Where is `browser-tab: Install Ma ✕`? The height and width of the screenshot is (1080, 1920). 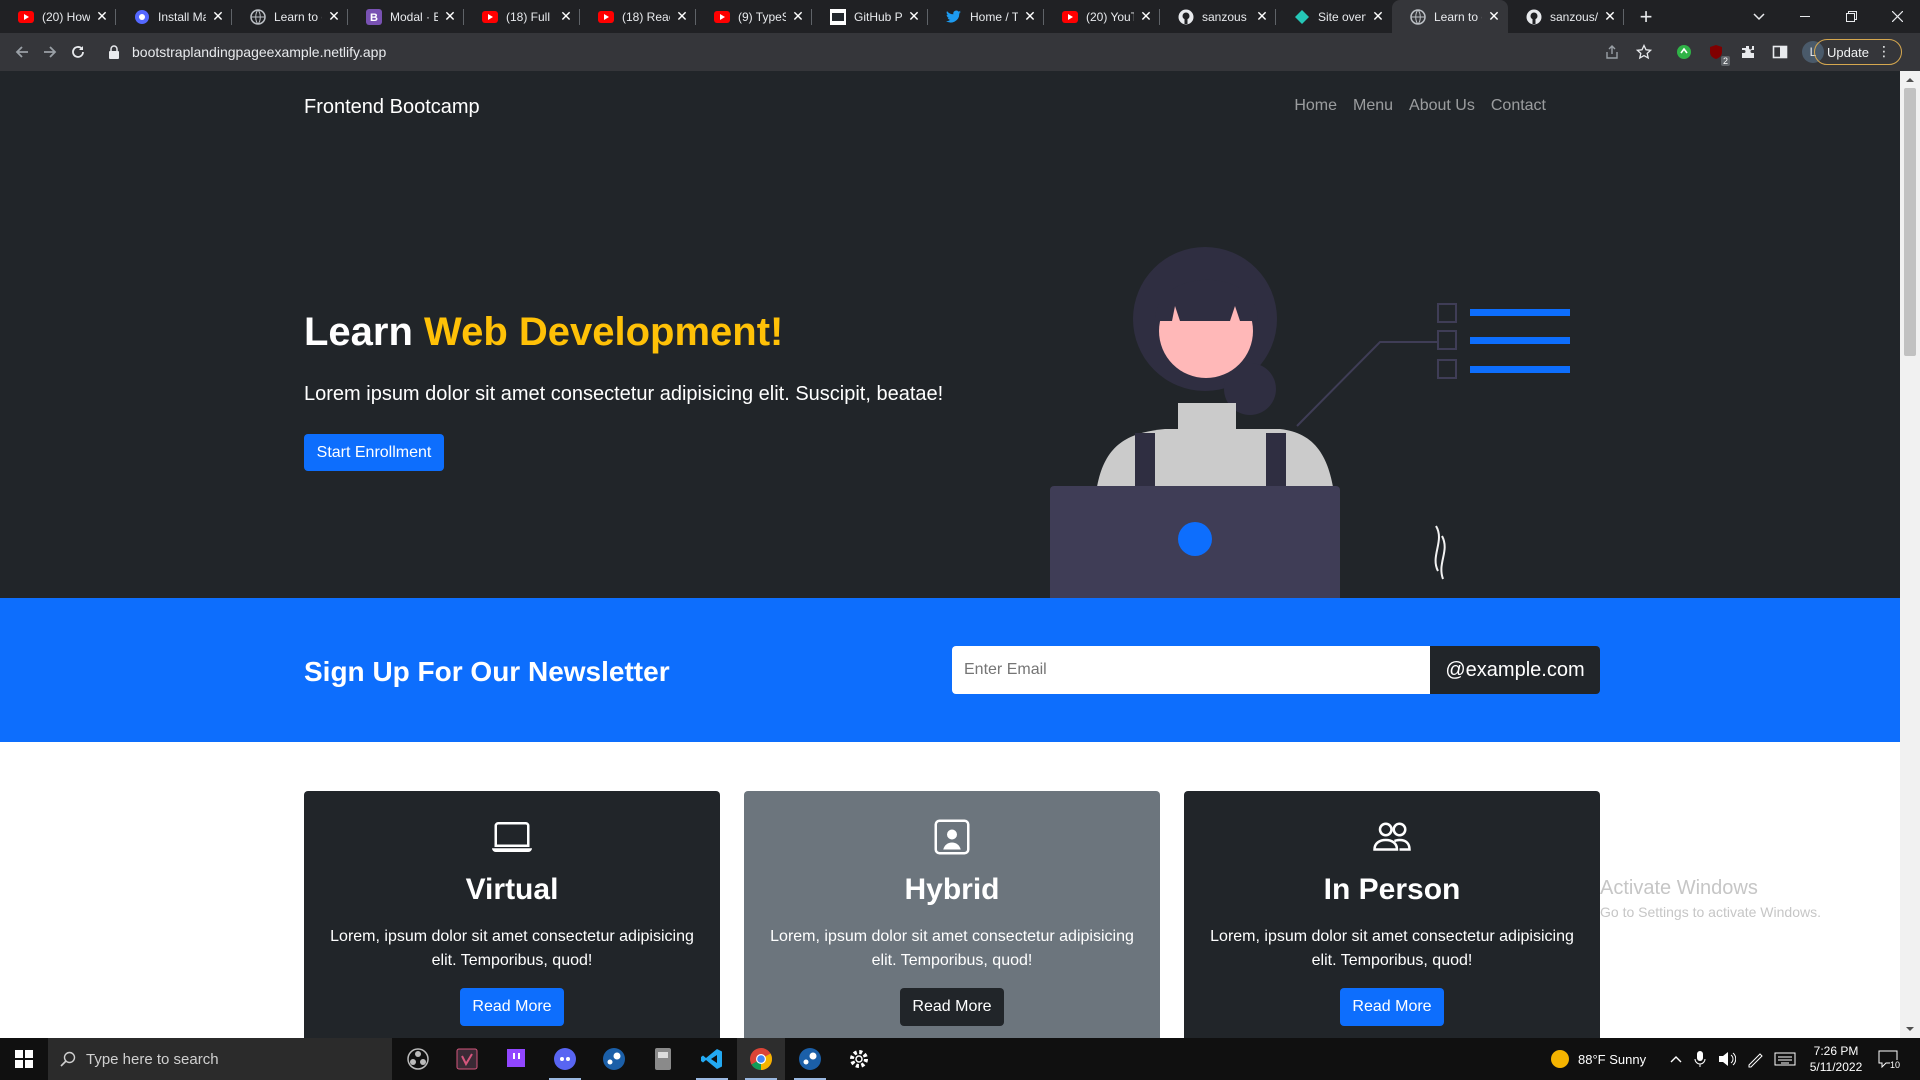
browser-tab: Install Ma ✕ is located at coordinates (174, 16).